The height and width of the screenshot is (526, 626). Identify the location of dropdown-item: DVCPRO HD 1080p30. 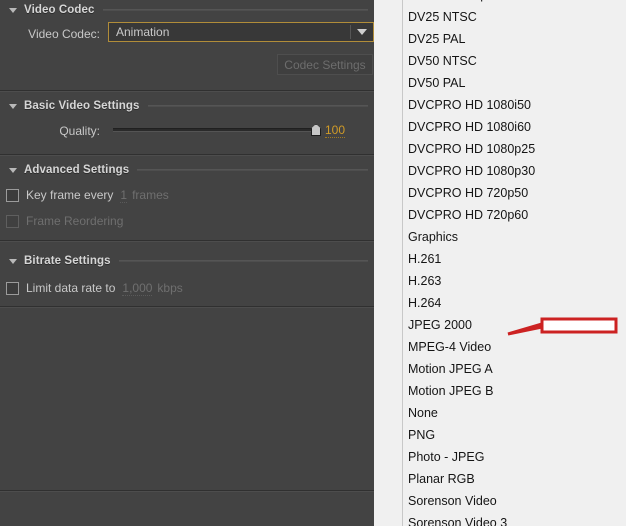
(471, 171).